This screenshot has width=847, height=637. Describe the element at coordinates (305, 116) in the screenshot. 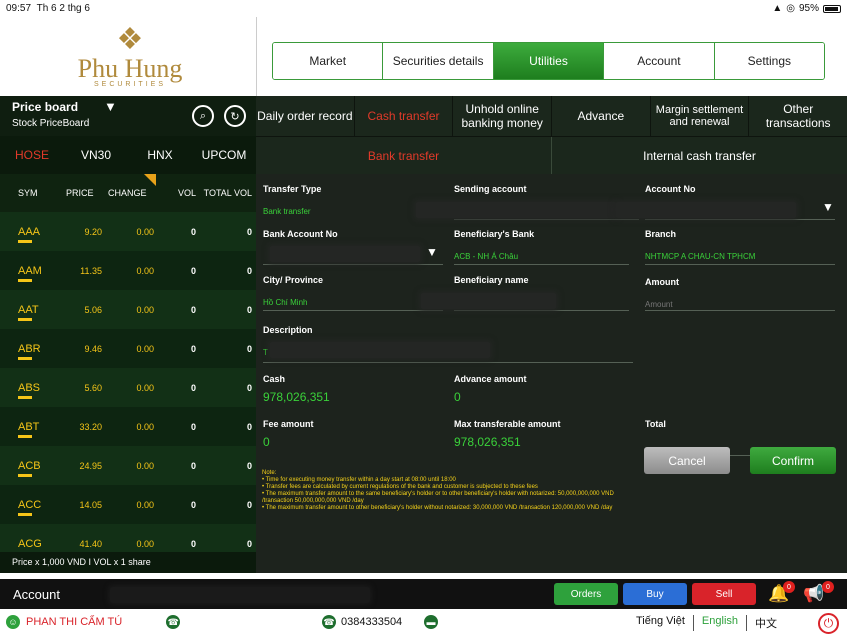

I see `tab-daily-order-record: Daily order record` at that location.